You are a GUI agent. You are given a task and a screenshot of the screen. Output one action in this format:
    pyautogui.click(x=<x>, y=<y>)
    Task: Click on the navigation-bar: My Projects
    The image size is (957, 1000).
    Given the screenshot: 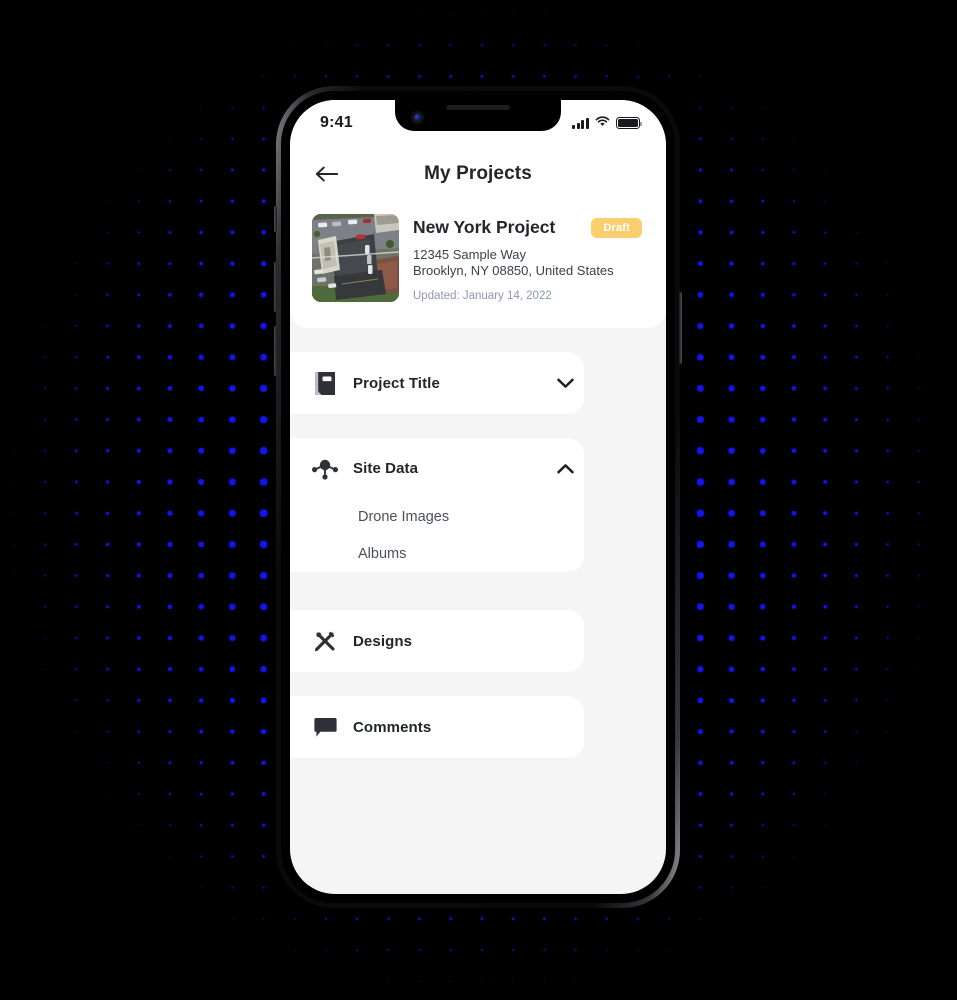 What is the action you would take?
    pyautogui.click(x=478, y=174)
    